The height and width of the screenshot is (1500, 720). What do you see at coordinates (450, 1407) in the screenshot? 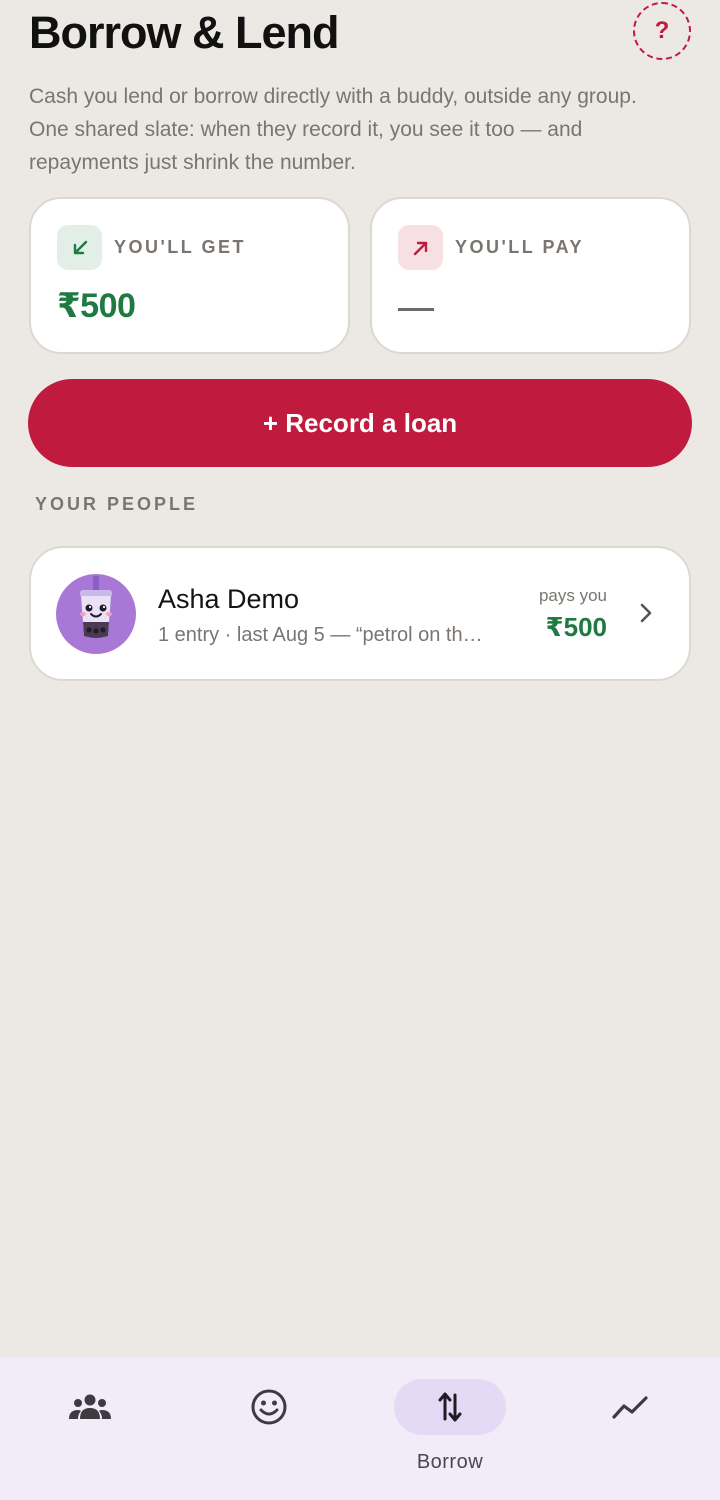
I see `swap-vertical-icon` at bounding box center [450, 1407].